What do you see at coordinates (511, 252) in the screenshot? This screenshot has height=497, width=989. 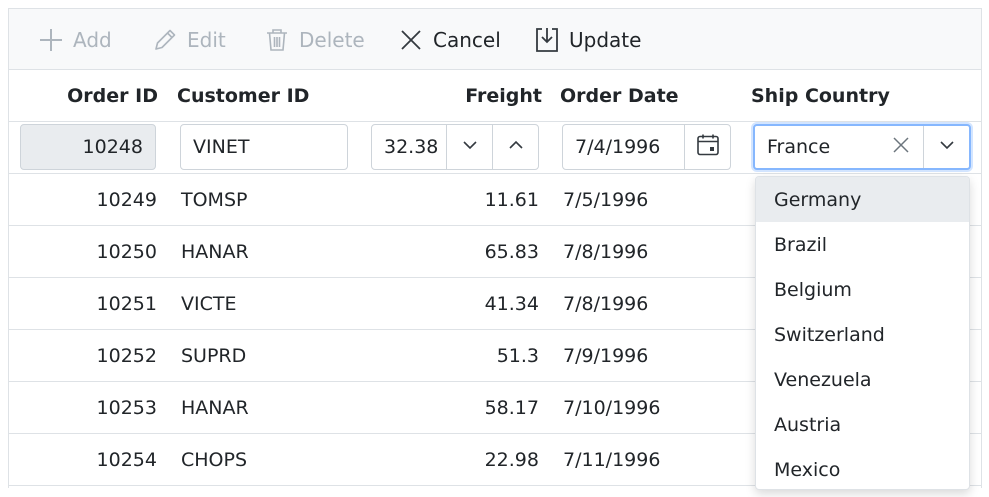 I see `cell-freight: 65.83` at bounding box center [511, 252].